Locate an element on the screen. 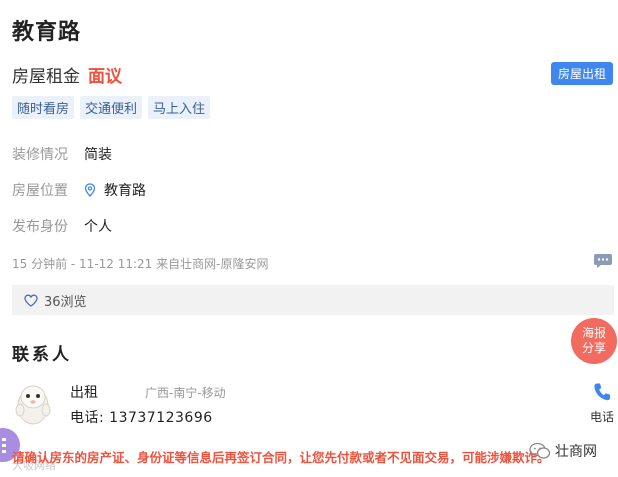  decoration-label: 装修情况 is located at coordinates (40, 155).